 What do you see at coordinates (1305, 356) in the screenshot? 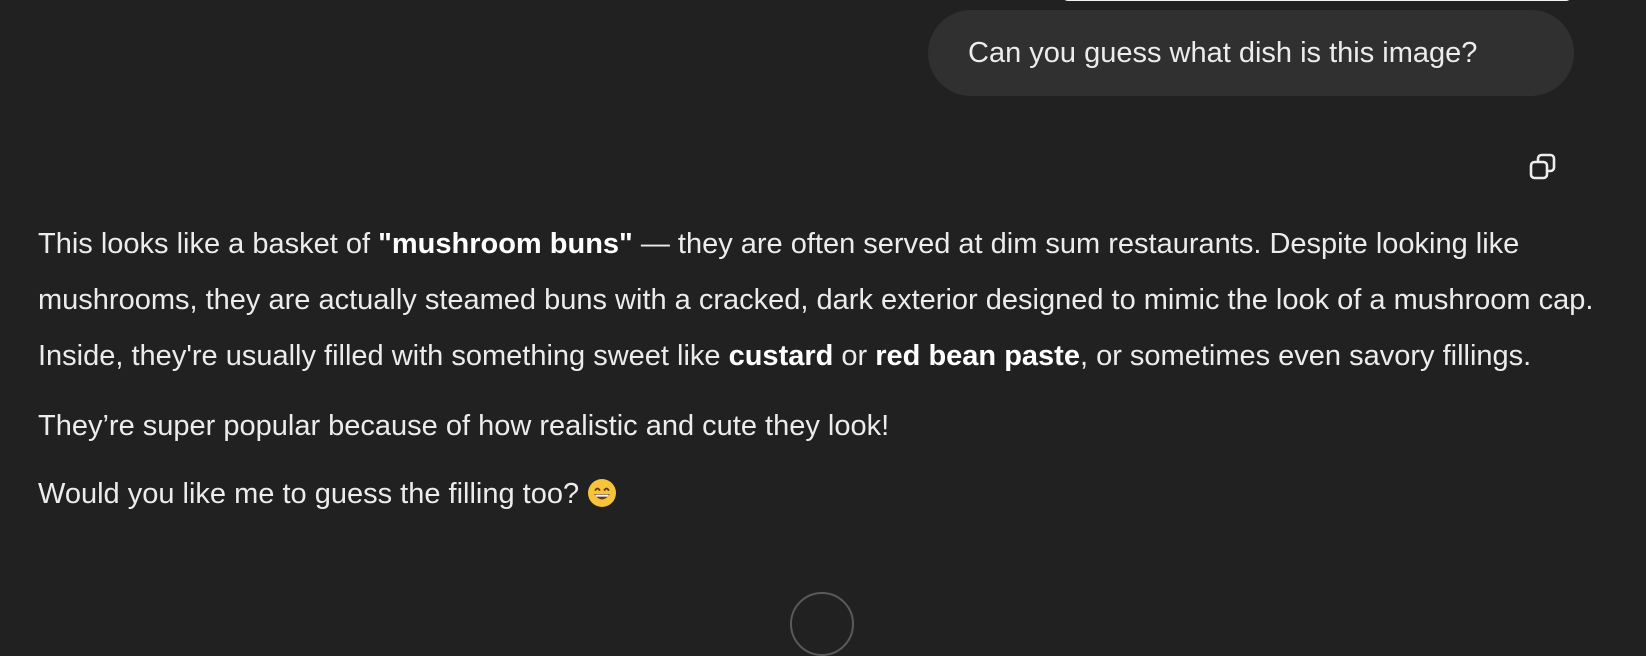
I see `p1-text-4: , or sometimes even savory fillings.` at bounding box center [1305, 356].